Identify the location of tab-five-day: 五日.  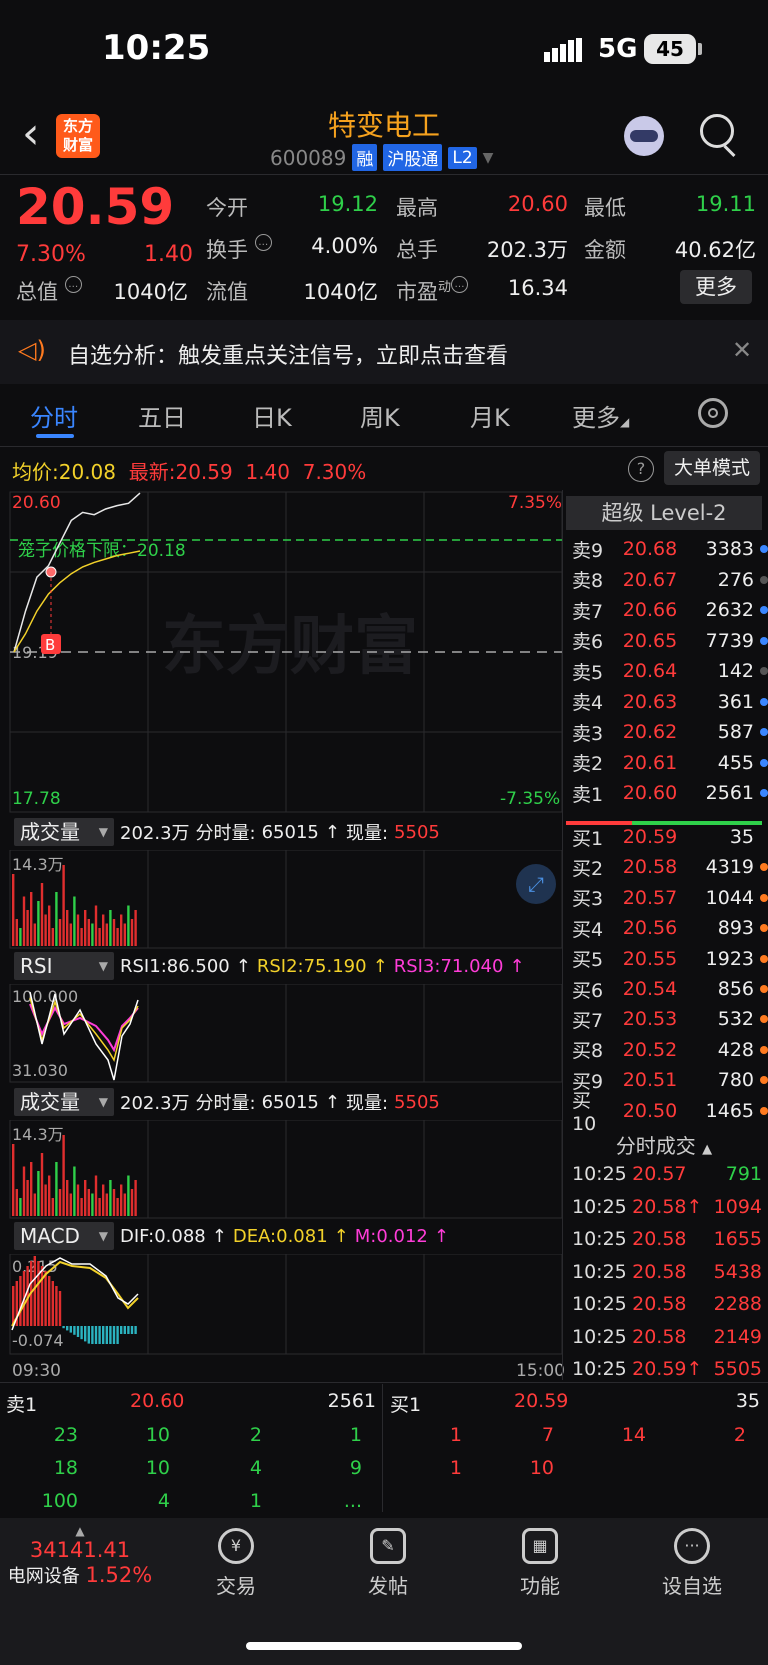
(162, 415).